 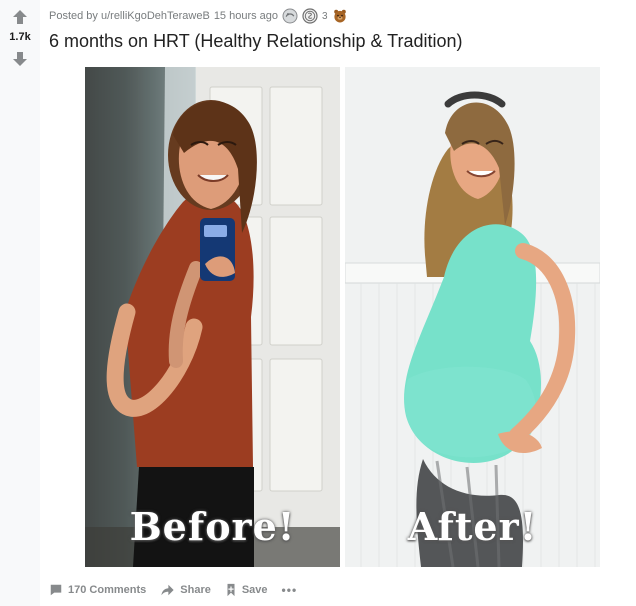 What do you see at coordinates (129, 16) in the screenshot?
I see `posted-by-user-link: Posted by u/relliKgoDehTeraweB` at bounding box center [129, 16].